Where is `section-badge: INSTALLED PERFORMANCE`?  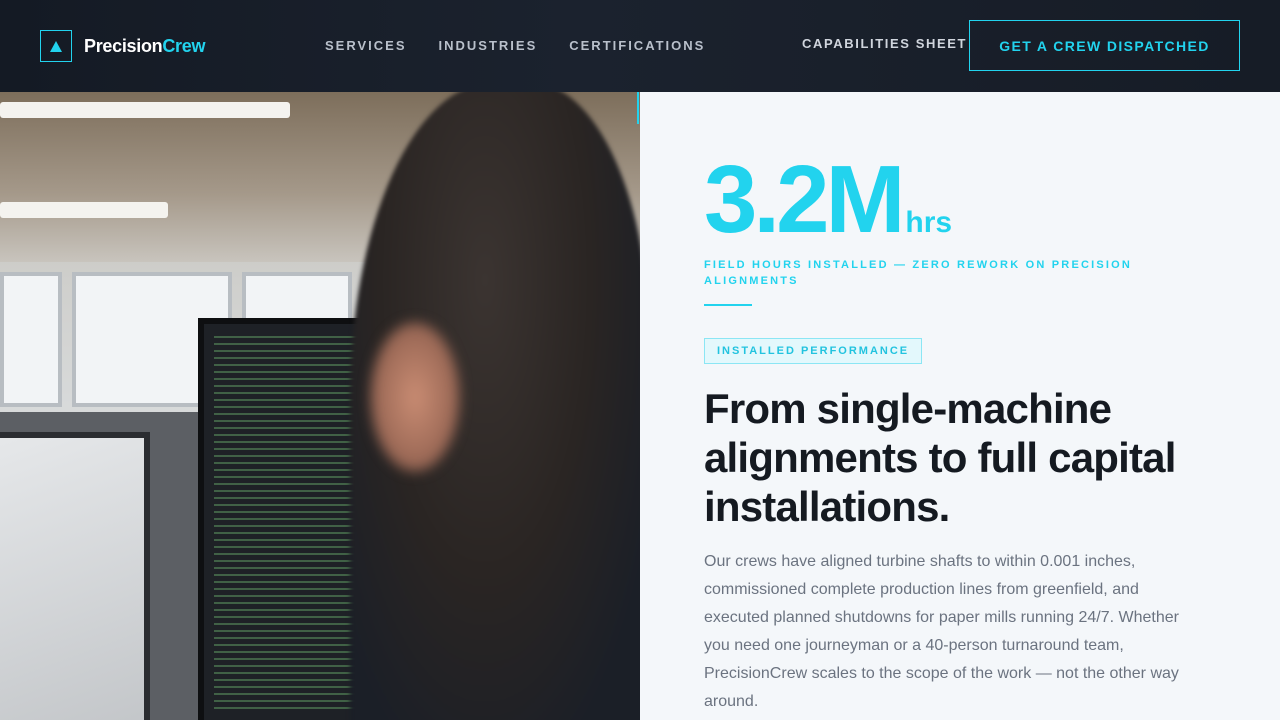
section-badge: INSTALLED PERFORMANCE is located at coordinates (813, 351).